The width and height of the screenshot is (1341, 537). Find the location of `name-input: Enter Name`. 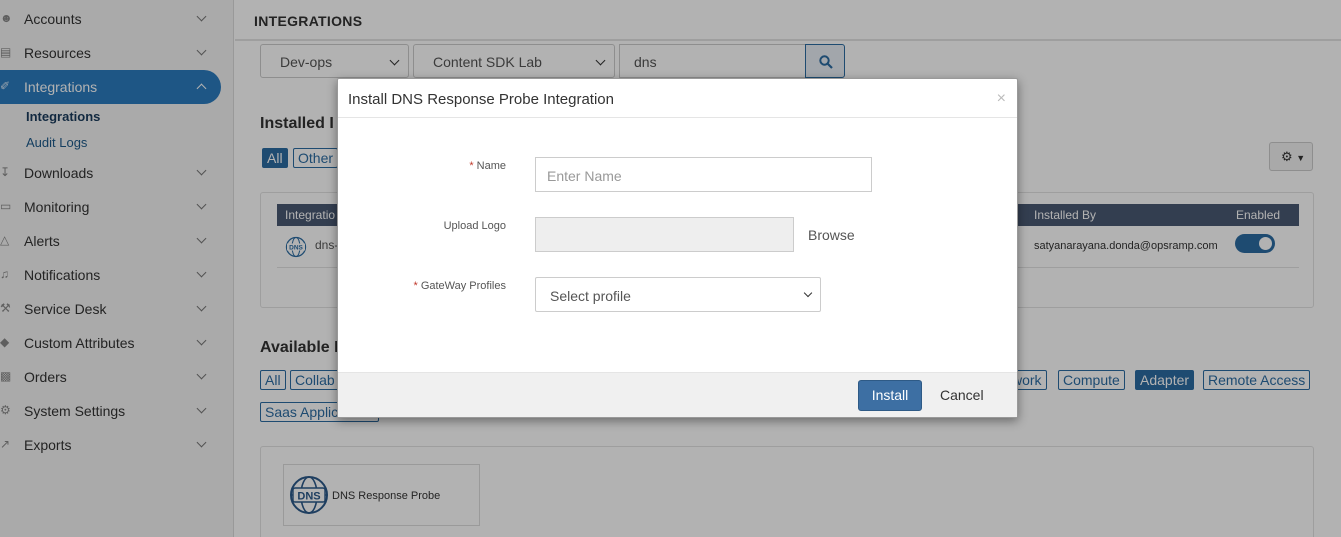

name-input: Enter Name is located at coordinates (703, 174).